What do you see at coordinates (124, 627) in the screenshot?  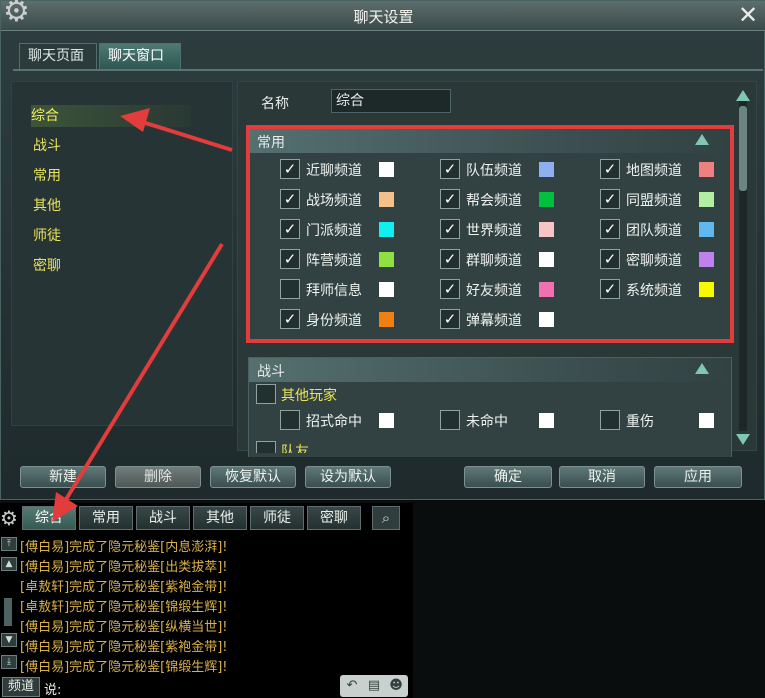 I see `chat-line: [傅白易]完成了隐元秘鉴[纵横当世]!` at bounding box center [124, 627].